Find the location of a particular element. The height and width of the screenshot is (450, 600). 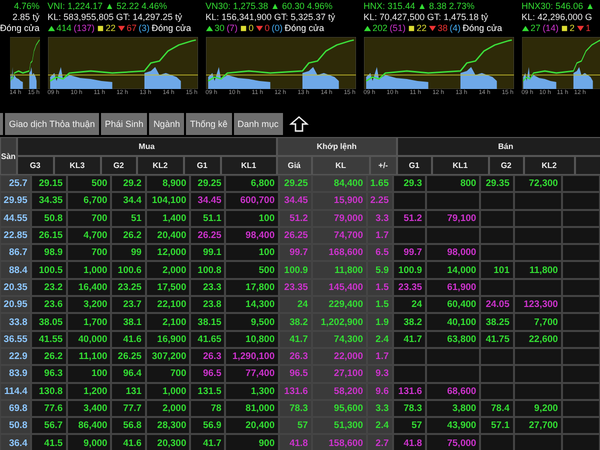

cell-value: 78.3 is located at coordinates (413, 408).